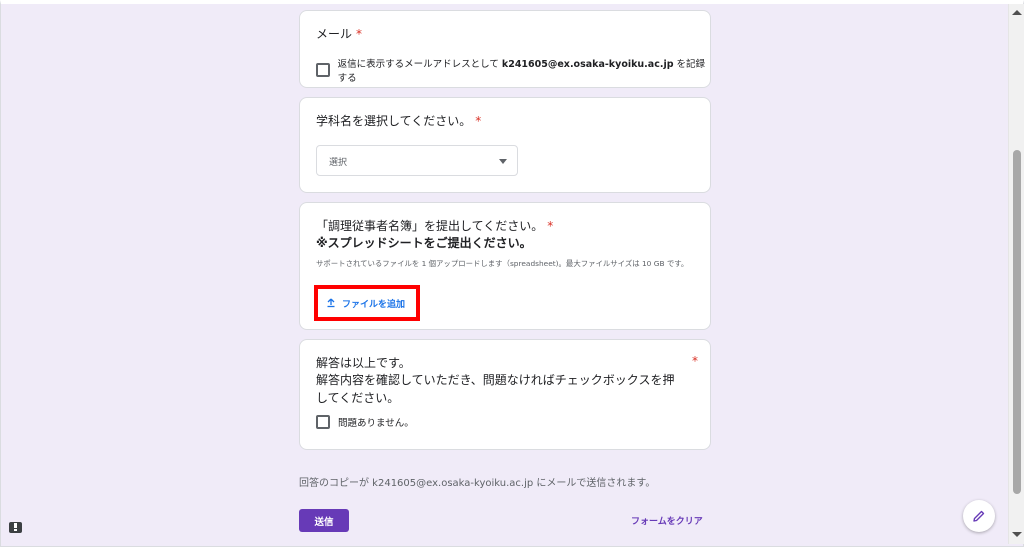 This screenshot has width=1024, height=547. I want to click on confirm-checkbox-label: 問題ありません。, so click(376, 423).